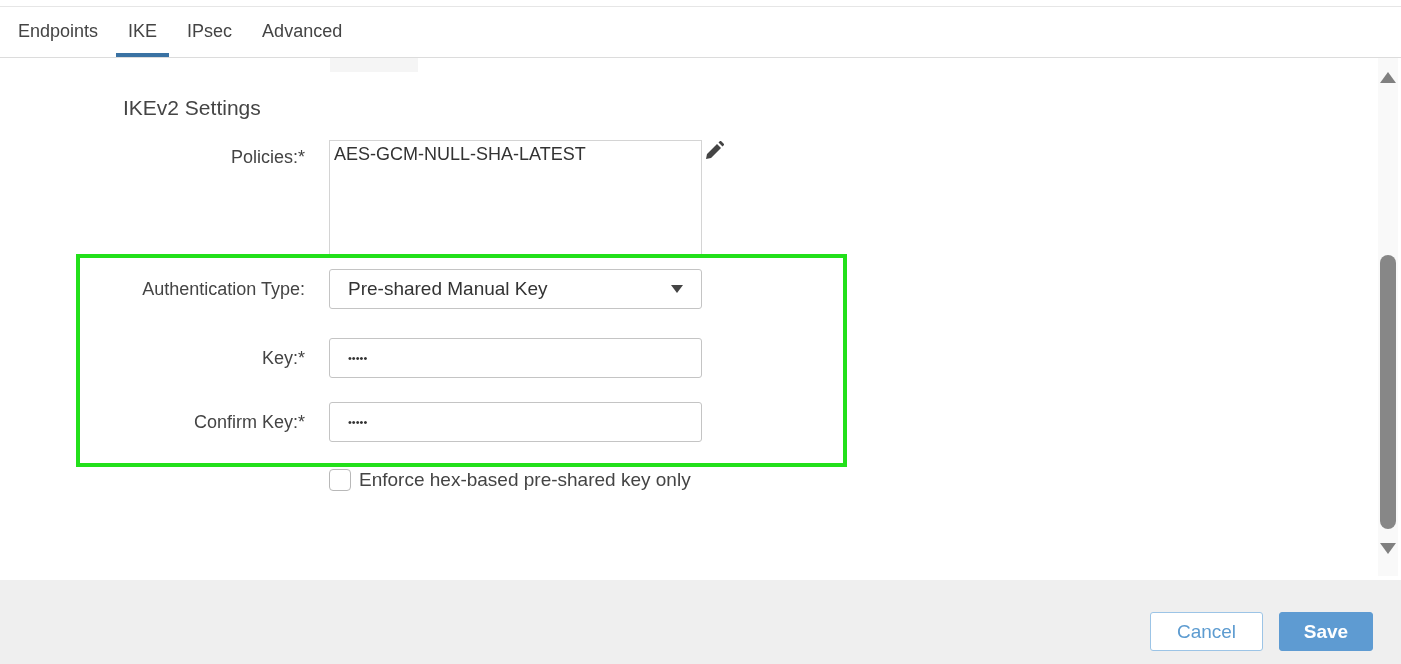 This screenshot has width=1401, height=664. Describe the element at coordinates (515, 289) in the screenshot. I see `authentication-type-select: Pre-shared Manual Key` at that location.